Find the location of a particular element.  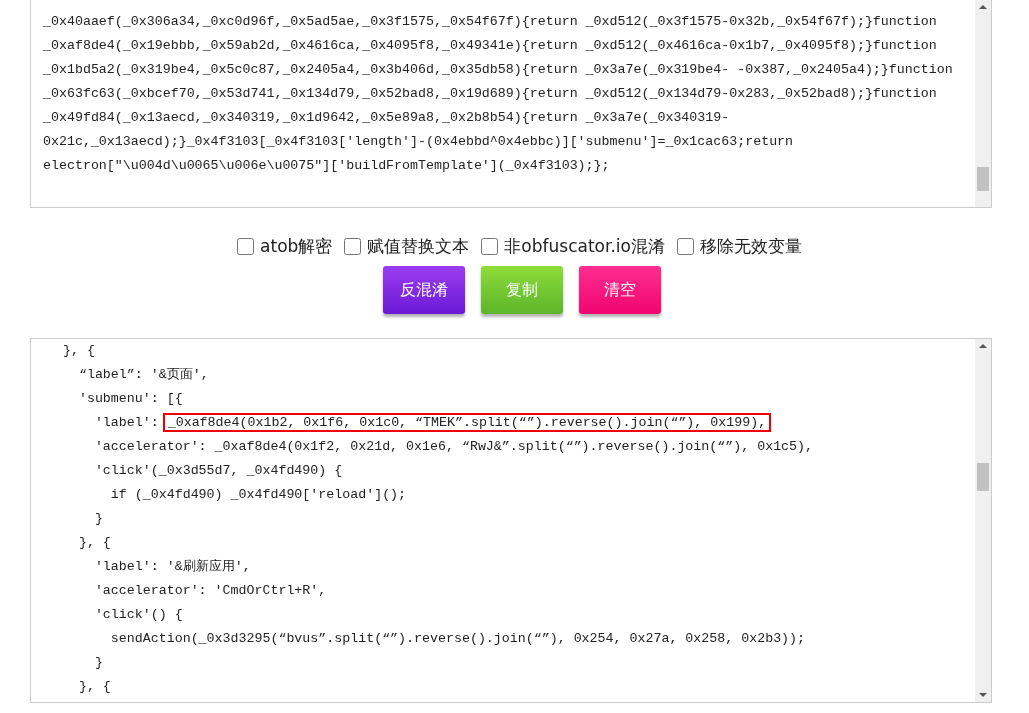

deobfuscate-button: 反混淆 is located at coordinates (423, 289).